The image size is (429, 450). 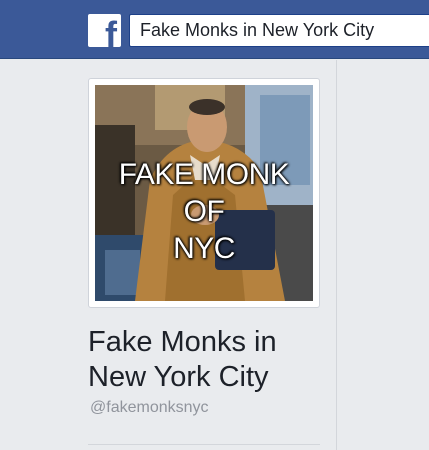 What do you see at coordinates (204, 444) in the screenshot?
I see `divider-line` at bounding box center [204, 444].